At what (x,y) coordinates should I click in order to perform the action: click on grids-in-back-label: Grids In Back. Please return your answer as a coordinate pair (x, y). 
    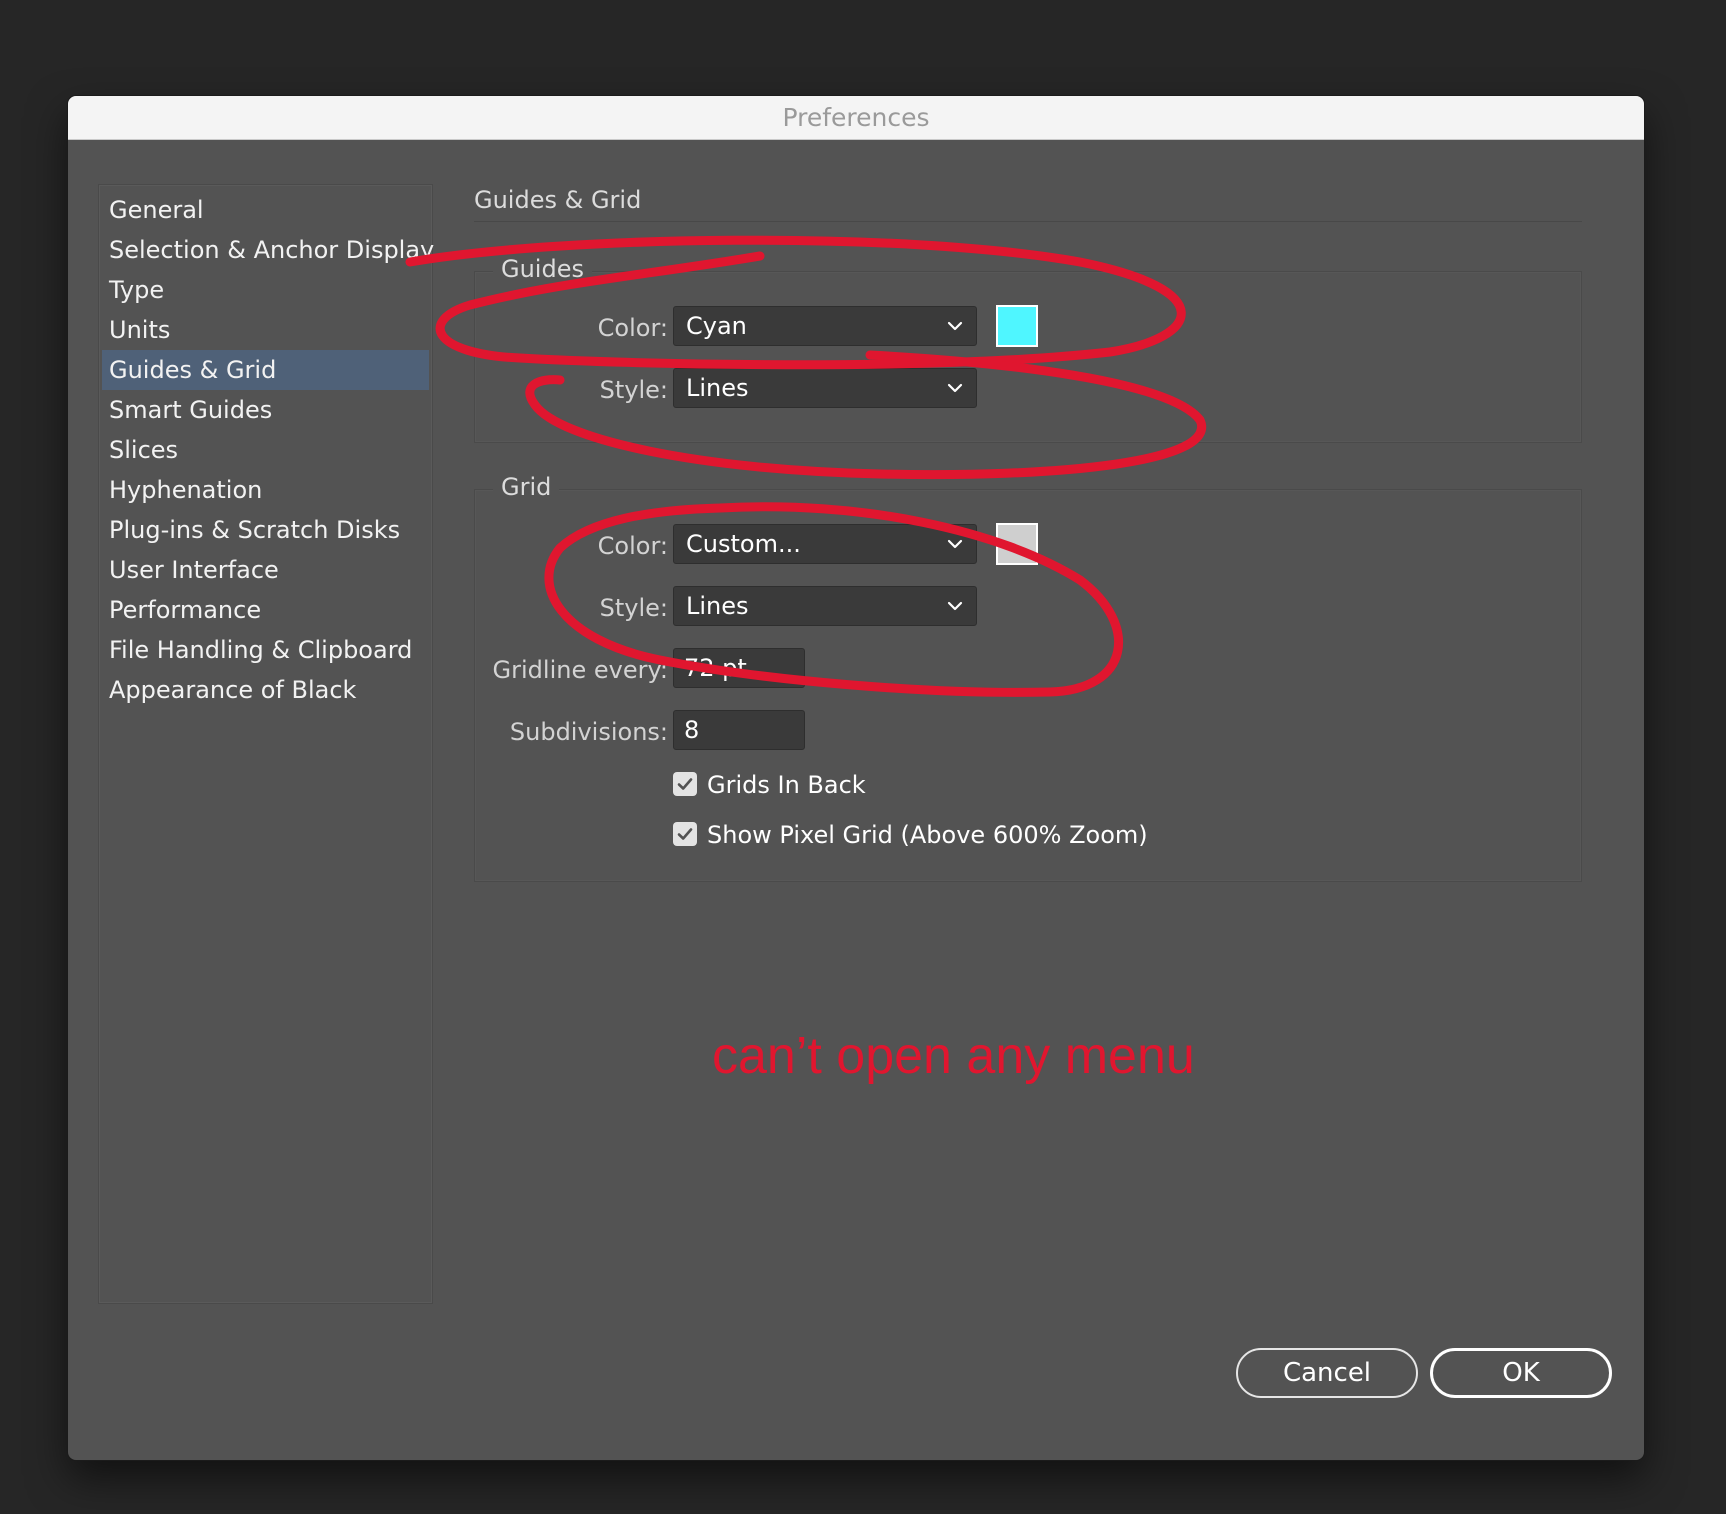
    Looking at the image, I should click on (786, 785).